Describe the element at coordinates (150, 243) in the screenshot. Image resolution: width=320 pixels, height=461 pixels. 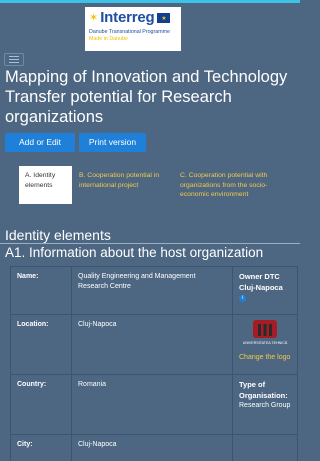
I see `tabs-divider` at that location.